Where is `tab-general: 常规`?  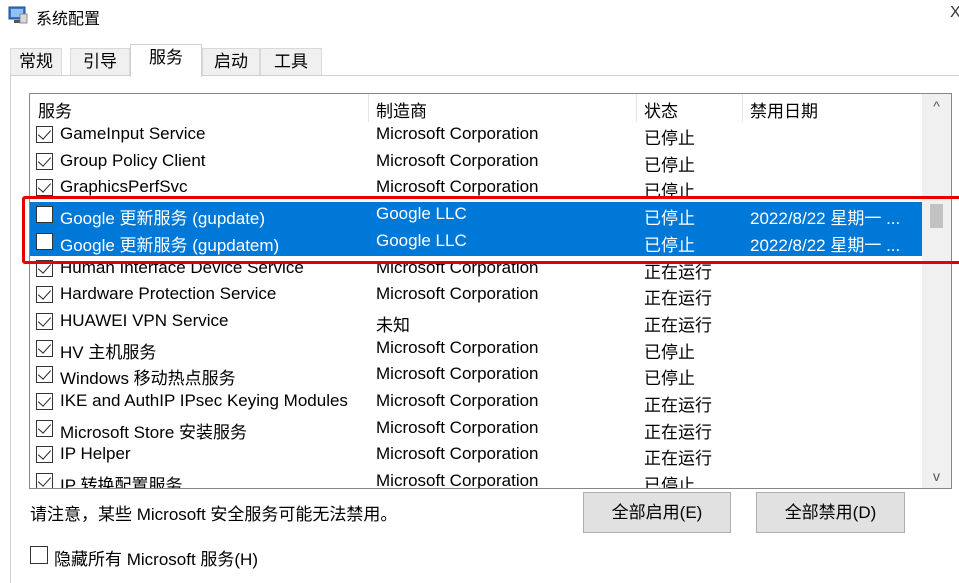 tab-general: 常规 is located at coordinates (36, 62).